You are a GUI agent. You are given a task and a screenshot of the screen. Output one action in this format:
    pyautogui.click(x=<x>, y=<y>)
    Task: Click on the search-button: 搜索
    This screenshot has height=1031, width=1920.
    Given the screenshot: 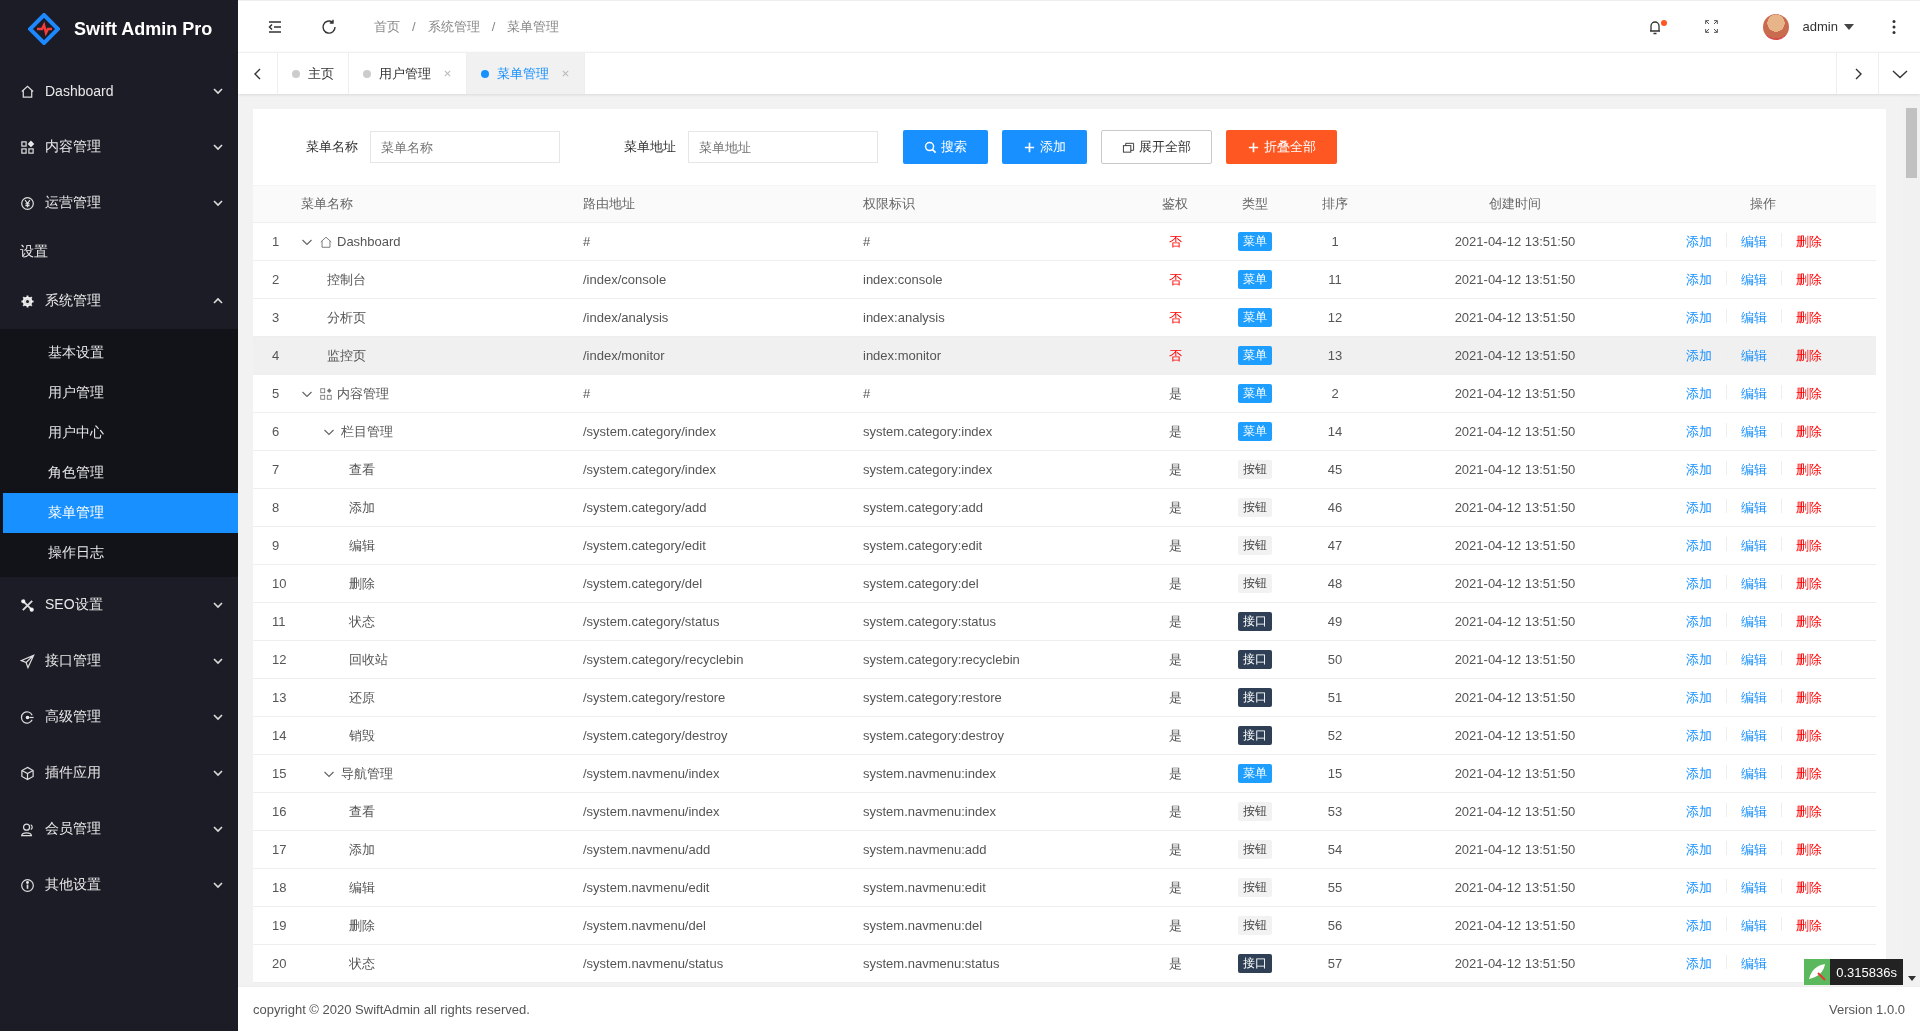 What is the action you would take?
    pyautogui.click(x=945, y=147)
    